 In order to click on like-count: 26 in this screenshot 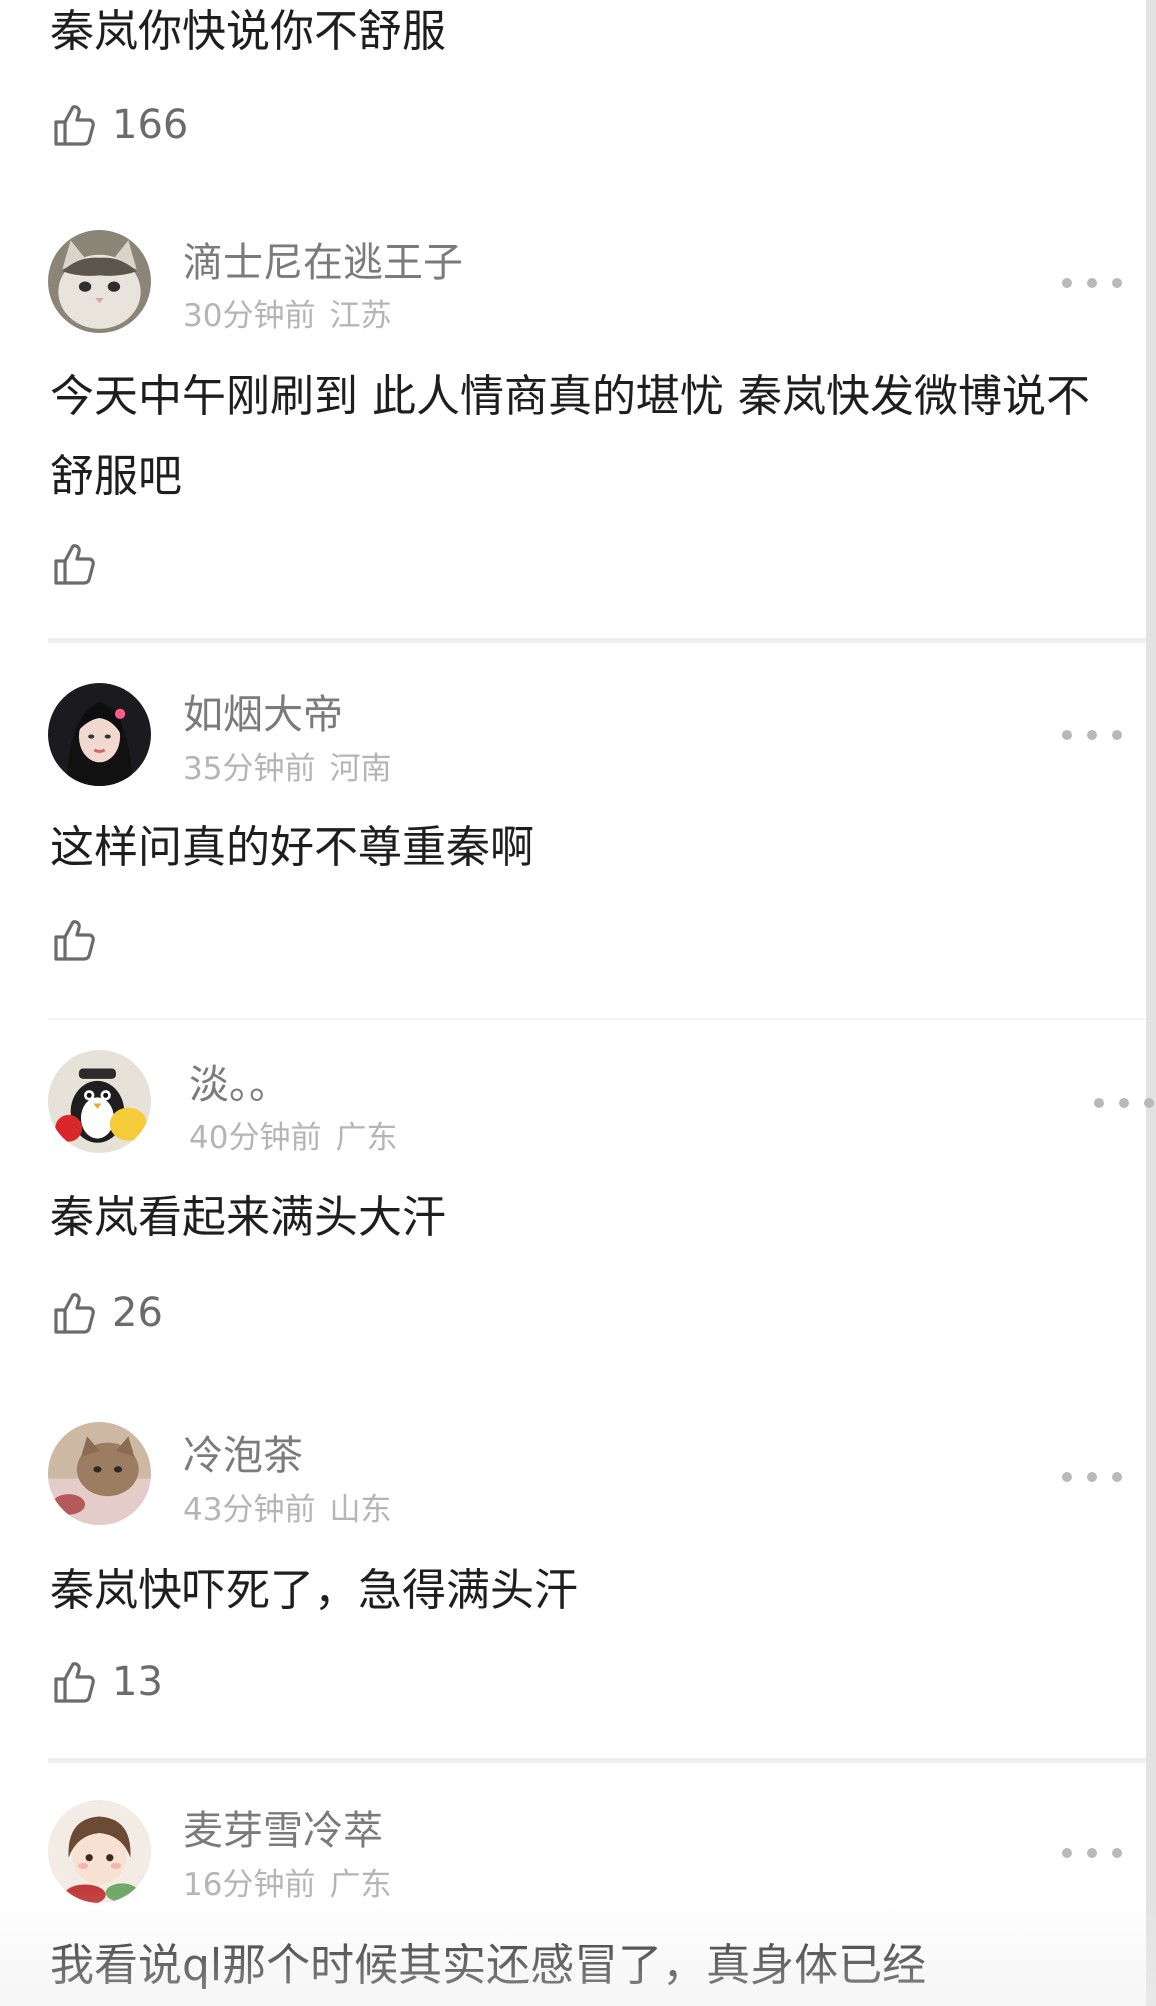, I will do `click(137, 1313)`.